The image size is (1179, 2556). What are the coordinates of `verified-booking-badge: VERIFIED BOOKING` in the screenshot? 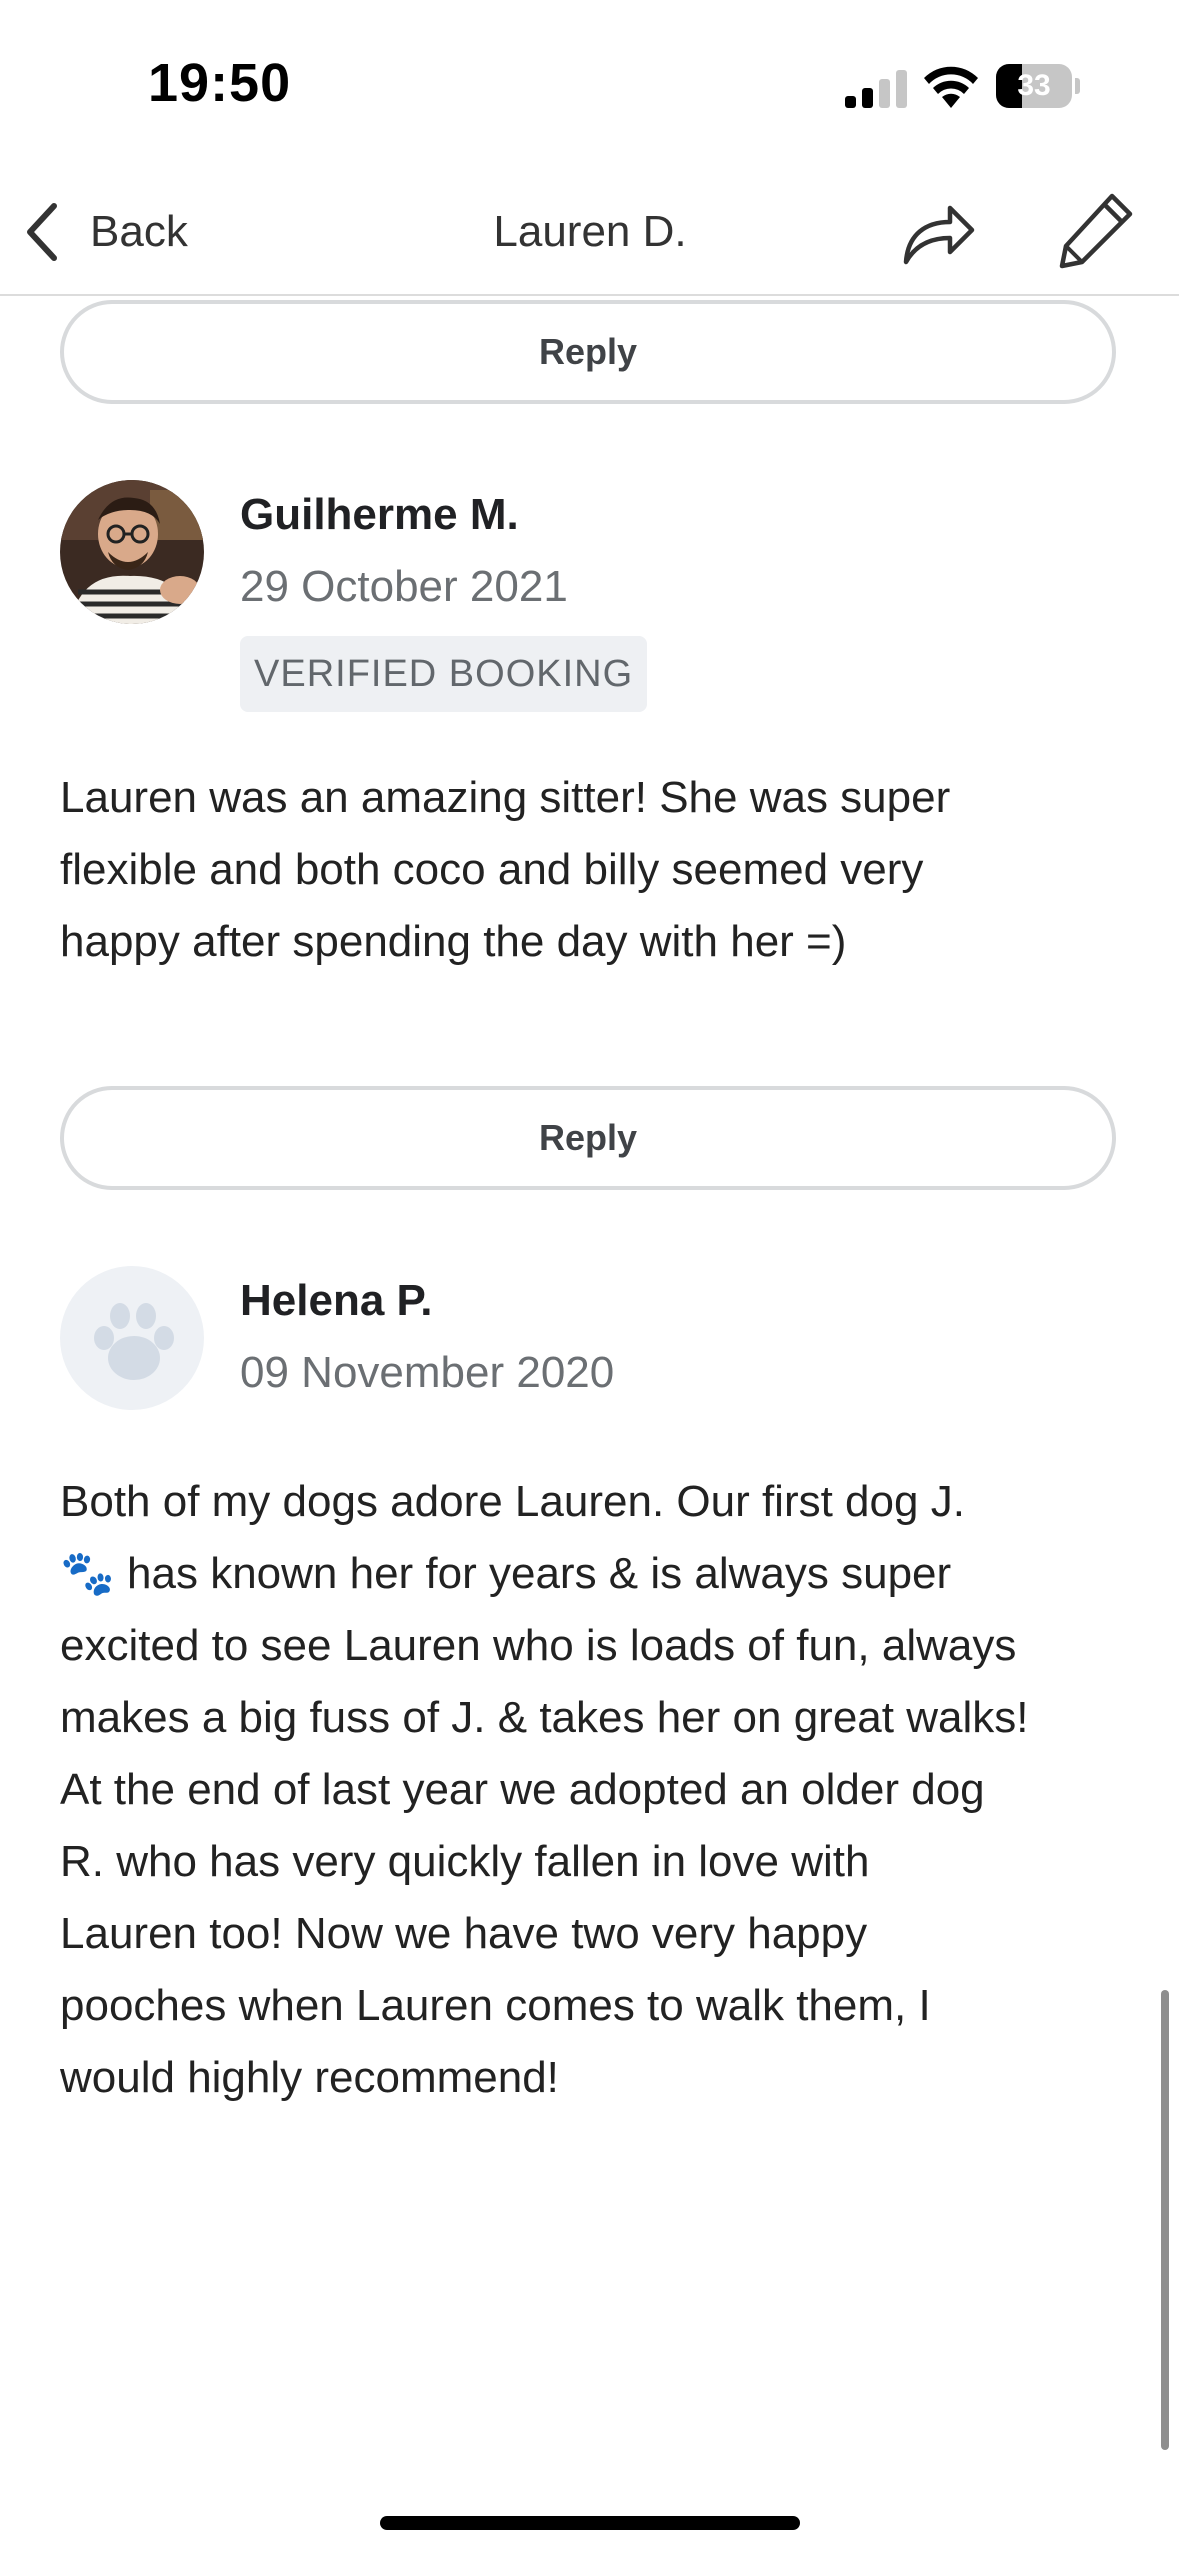 It's located at (444, 674).